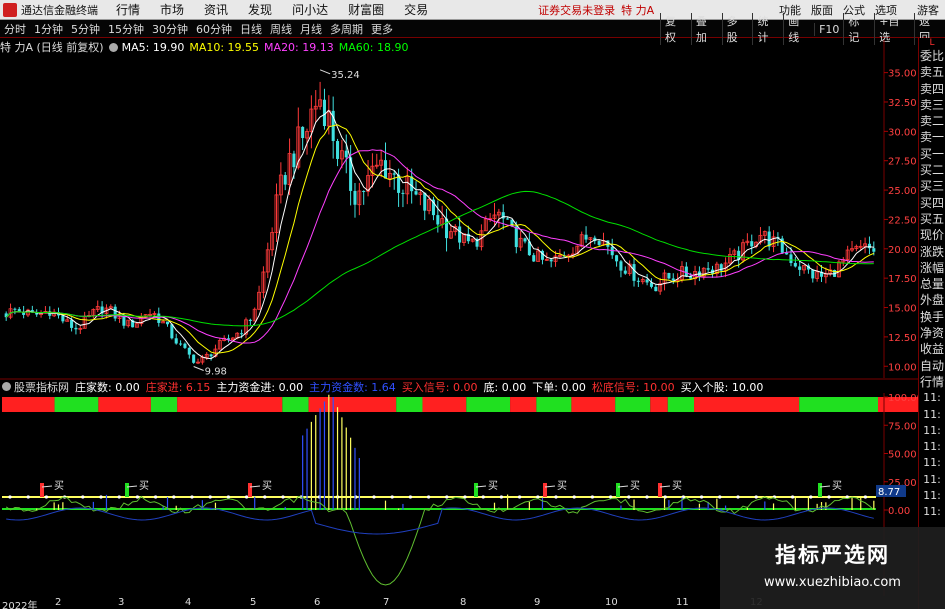 The height and width of the screenshot is (609, 945). What do you see at coordinates (932, 235) in the screenshot?
I see `side-label-11: 现价` at bounding box center [932, 235].